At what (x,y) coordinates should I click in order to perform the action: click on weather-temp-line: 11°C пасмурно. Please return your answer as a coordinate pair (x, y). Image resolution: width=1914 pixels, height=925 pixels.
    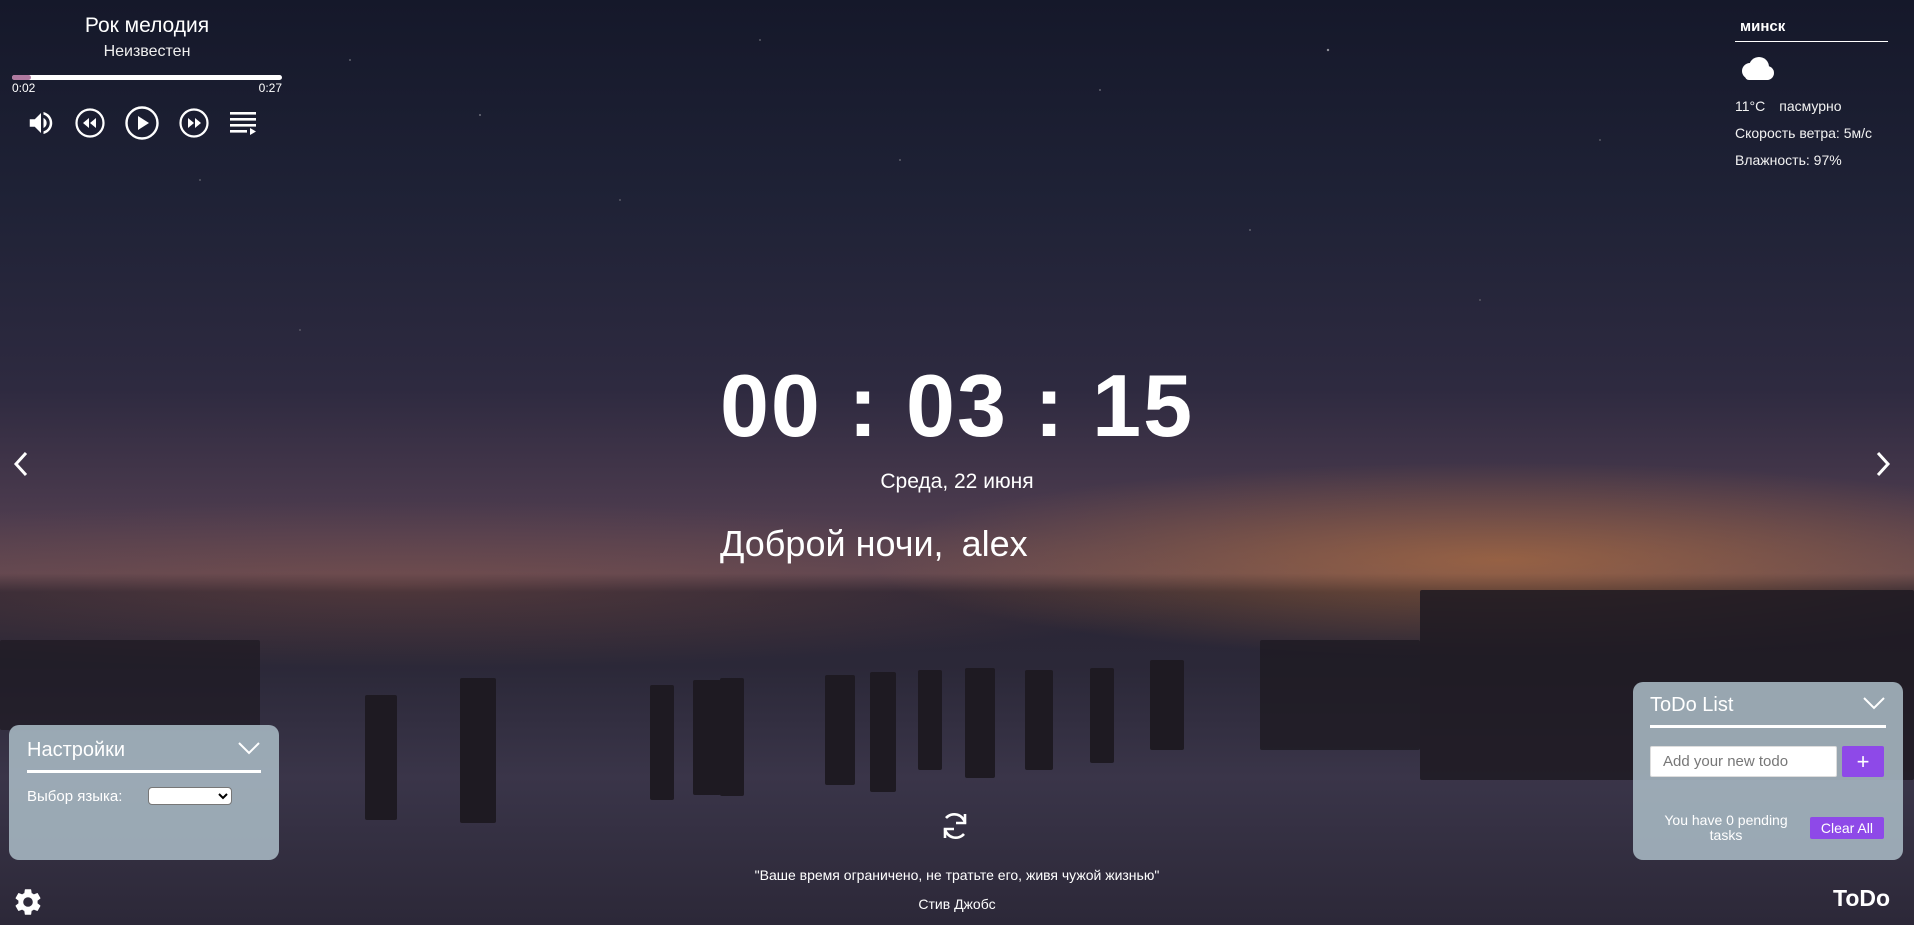
    Looking at the image, I should click on (1811, 106).